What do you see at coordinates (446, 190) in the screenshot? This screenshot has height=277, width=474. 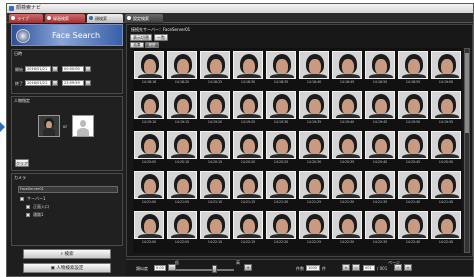 I see `result-thumbnail: 14:21:45` at bounding box center [446, 190].